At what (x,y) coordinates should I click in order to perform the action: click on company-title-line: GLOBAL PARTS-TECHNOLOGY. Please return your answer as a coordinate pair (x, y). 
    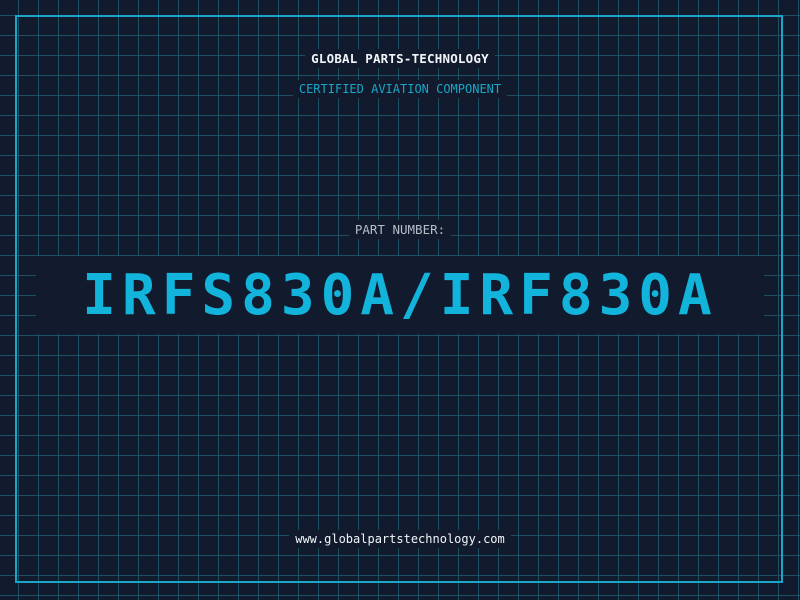
    Looking at the image, I should click on (400, 58).